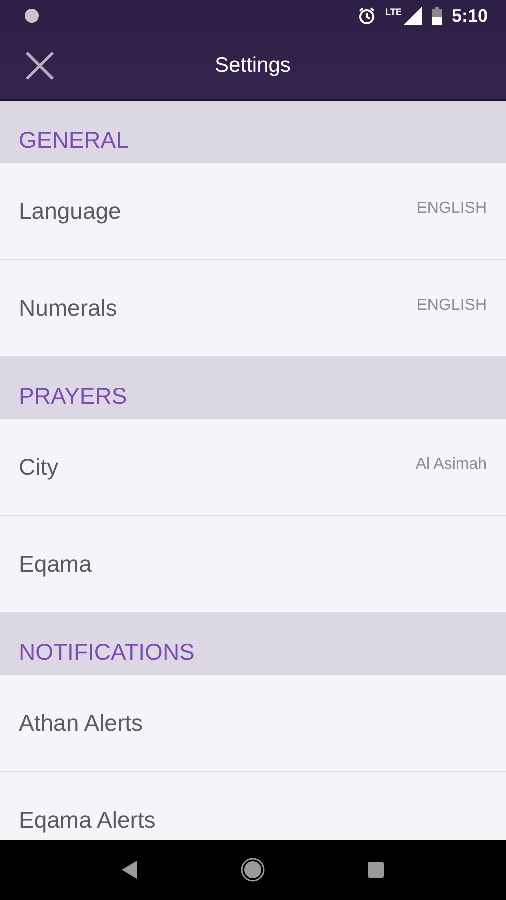 This screenshot has height=900, width=506. Describe the element at coordinates (55, 564) in the screenshot. I see `setting-label: Eqama` at that location.